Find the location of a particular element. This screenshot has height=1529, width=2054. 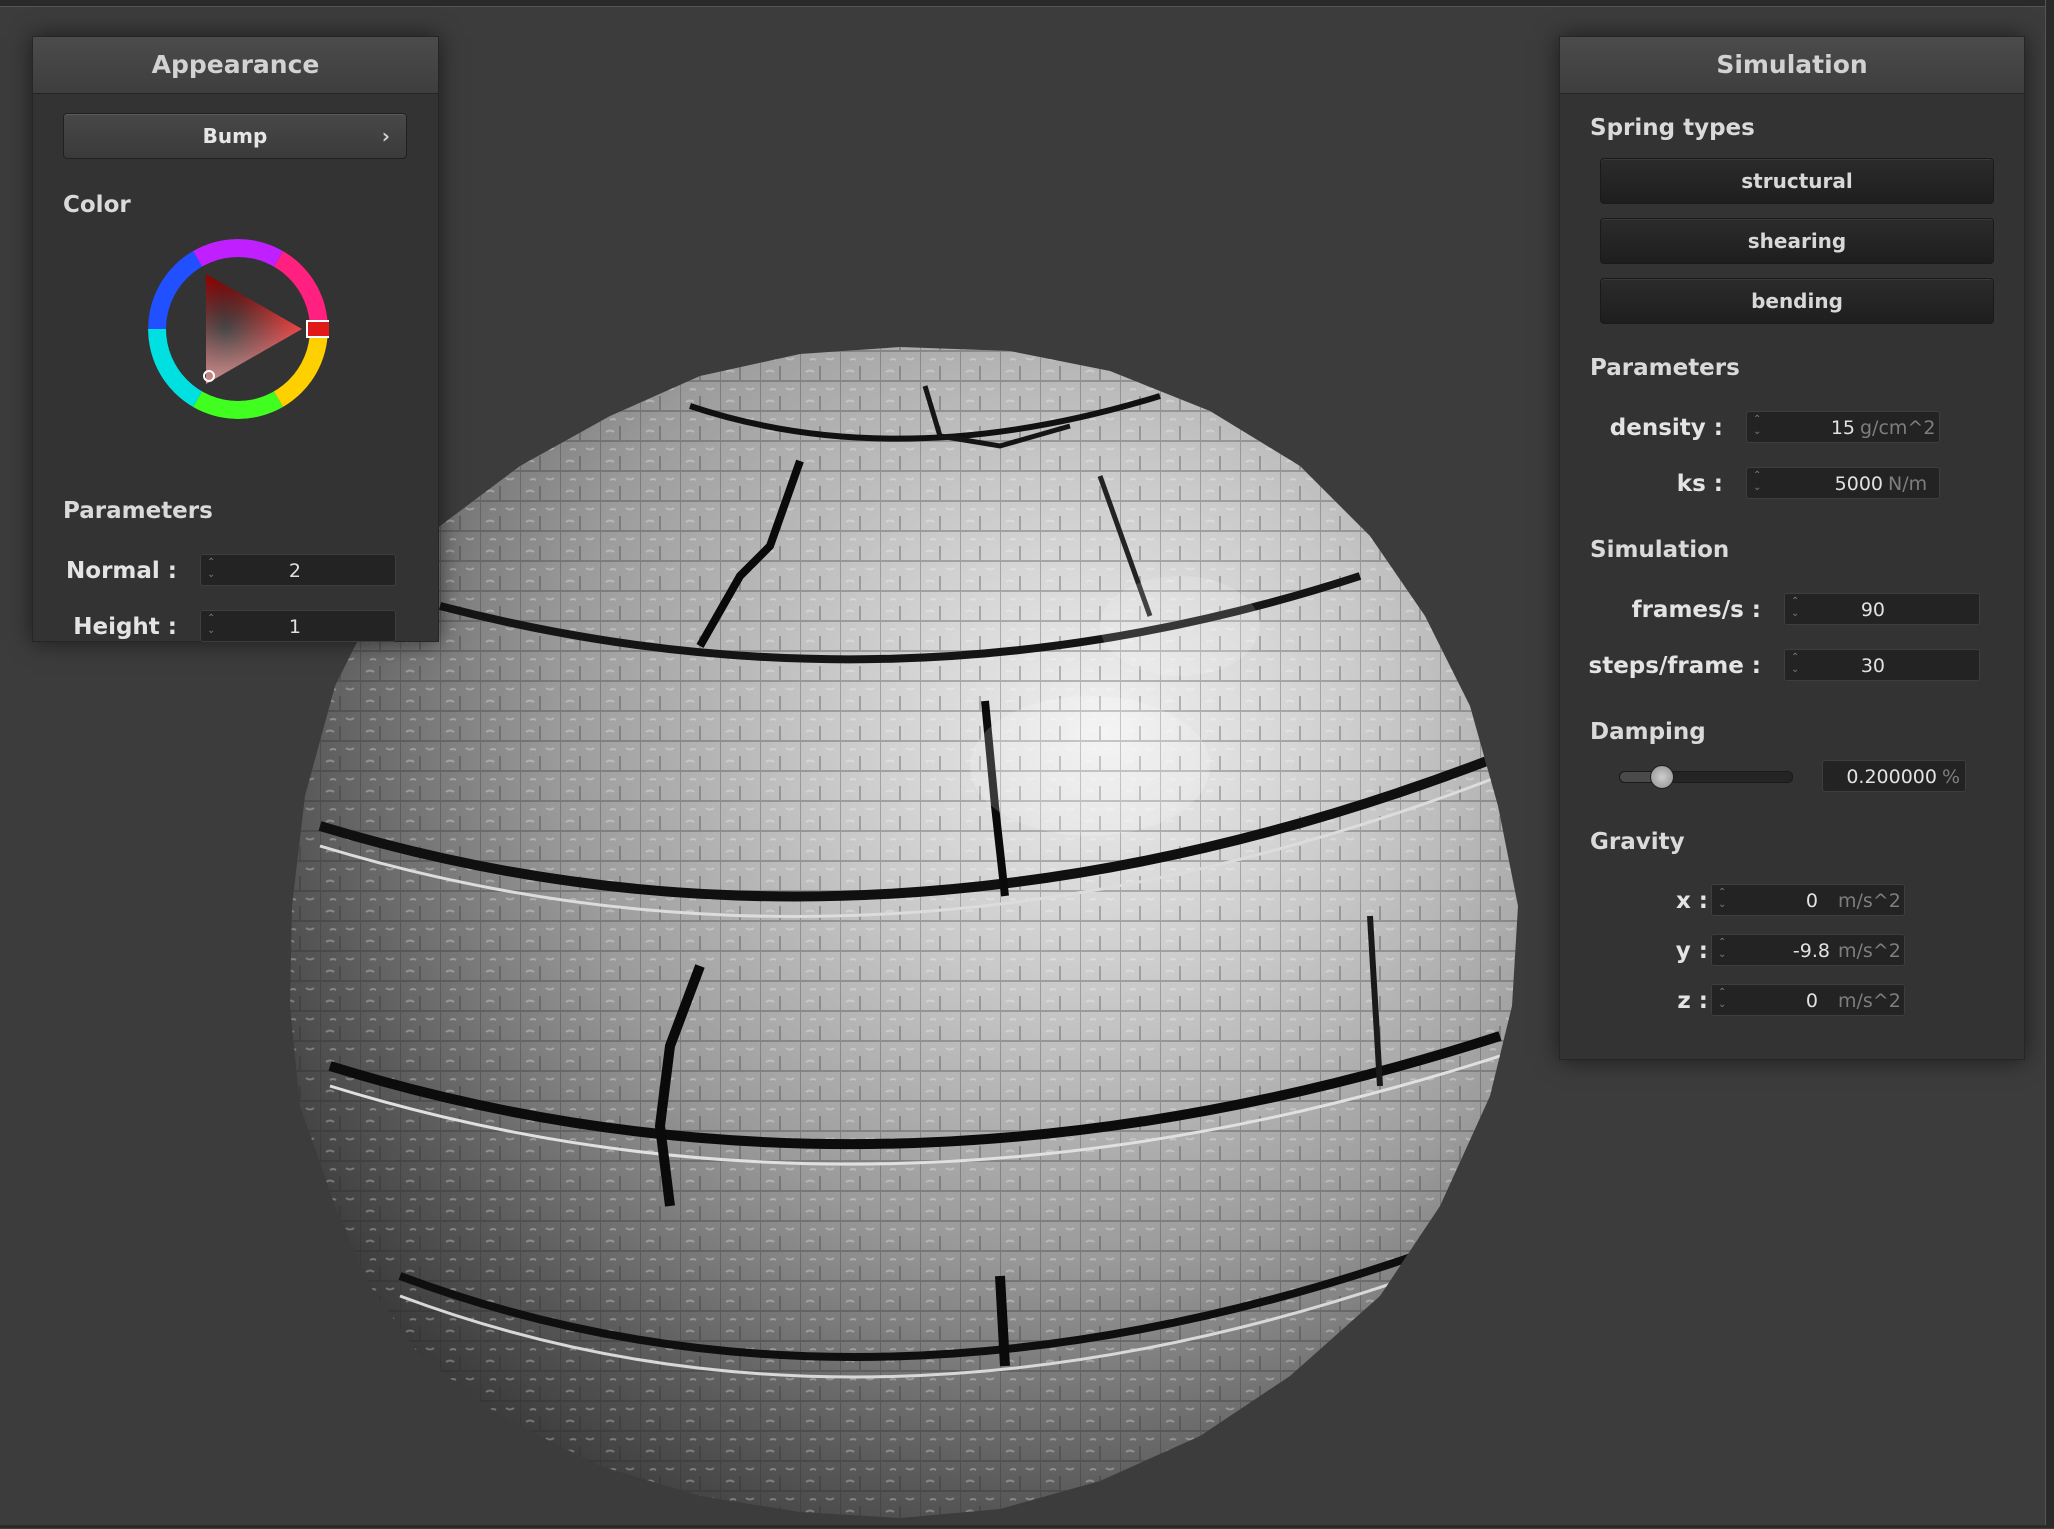

spring-types-label: Spring types is located at coordinates (1672, 128).